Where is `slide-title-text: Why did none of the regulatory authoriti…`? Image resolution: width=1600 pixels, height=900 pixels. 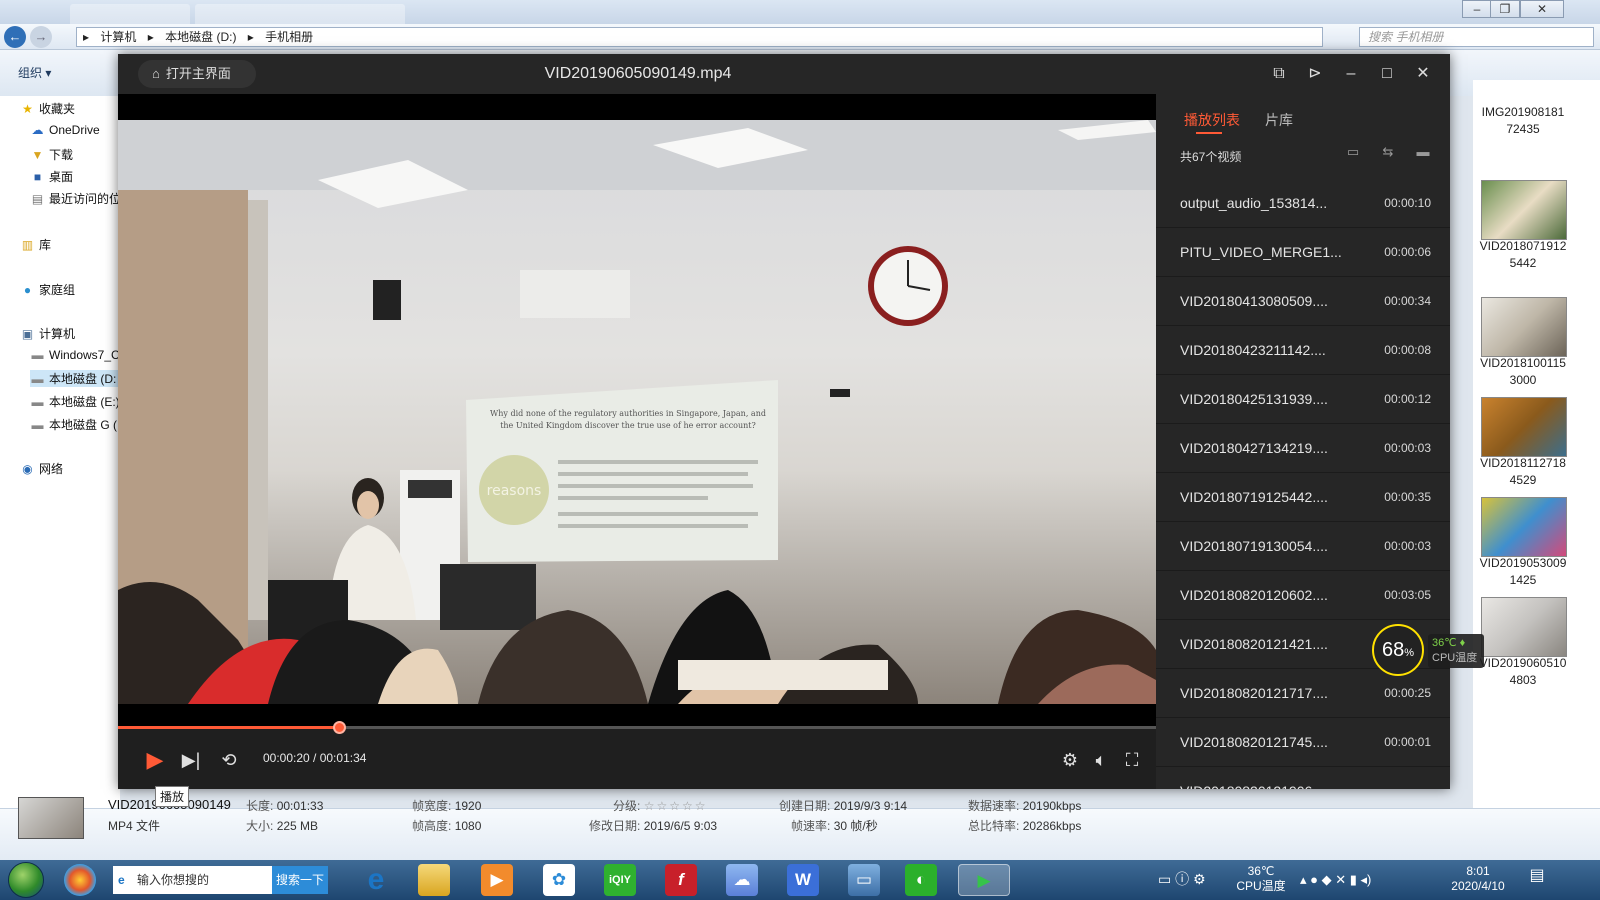
slide-title-text: Why did none of the regulatory authoriti… is located at coordinates (628, 413).